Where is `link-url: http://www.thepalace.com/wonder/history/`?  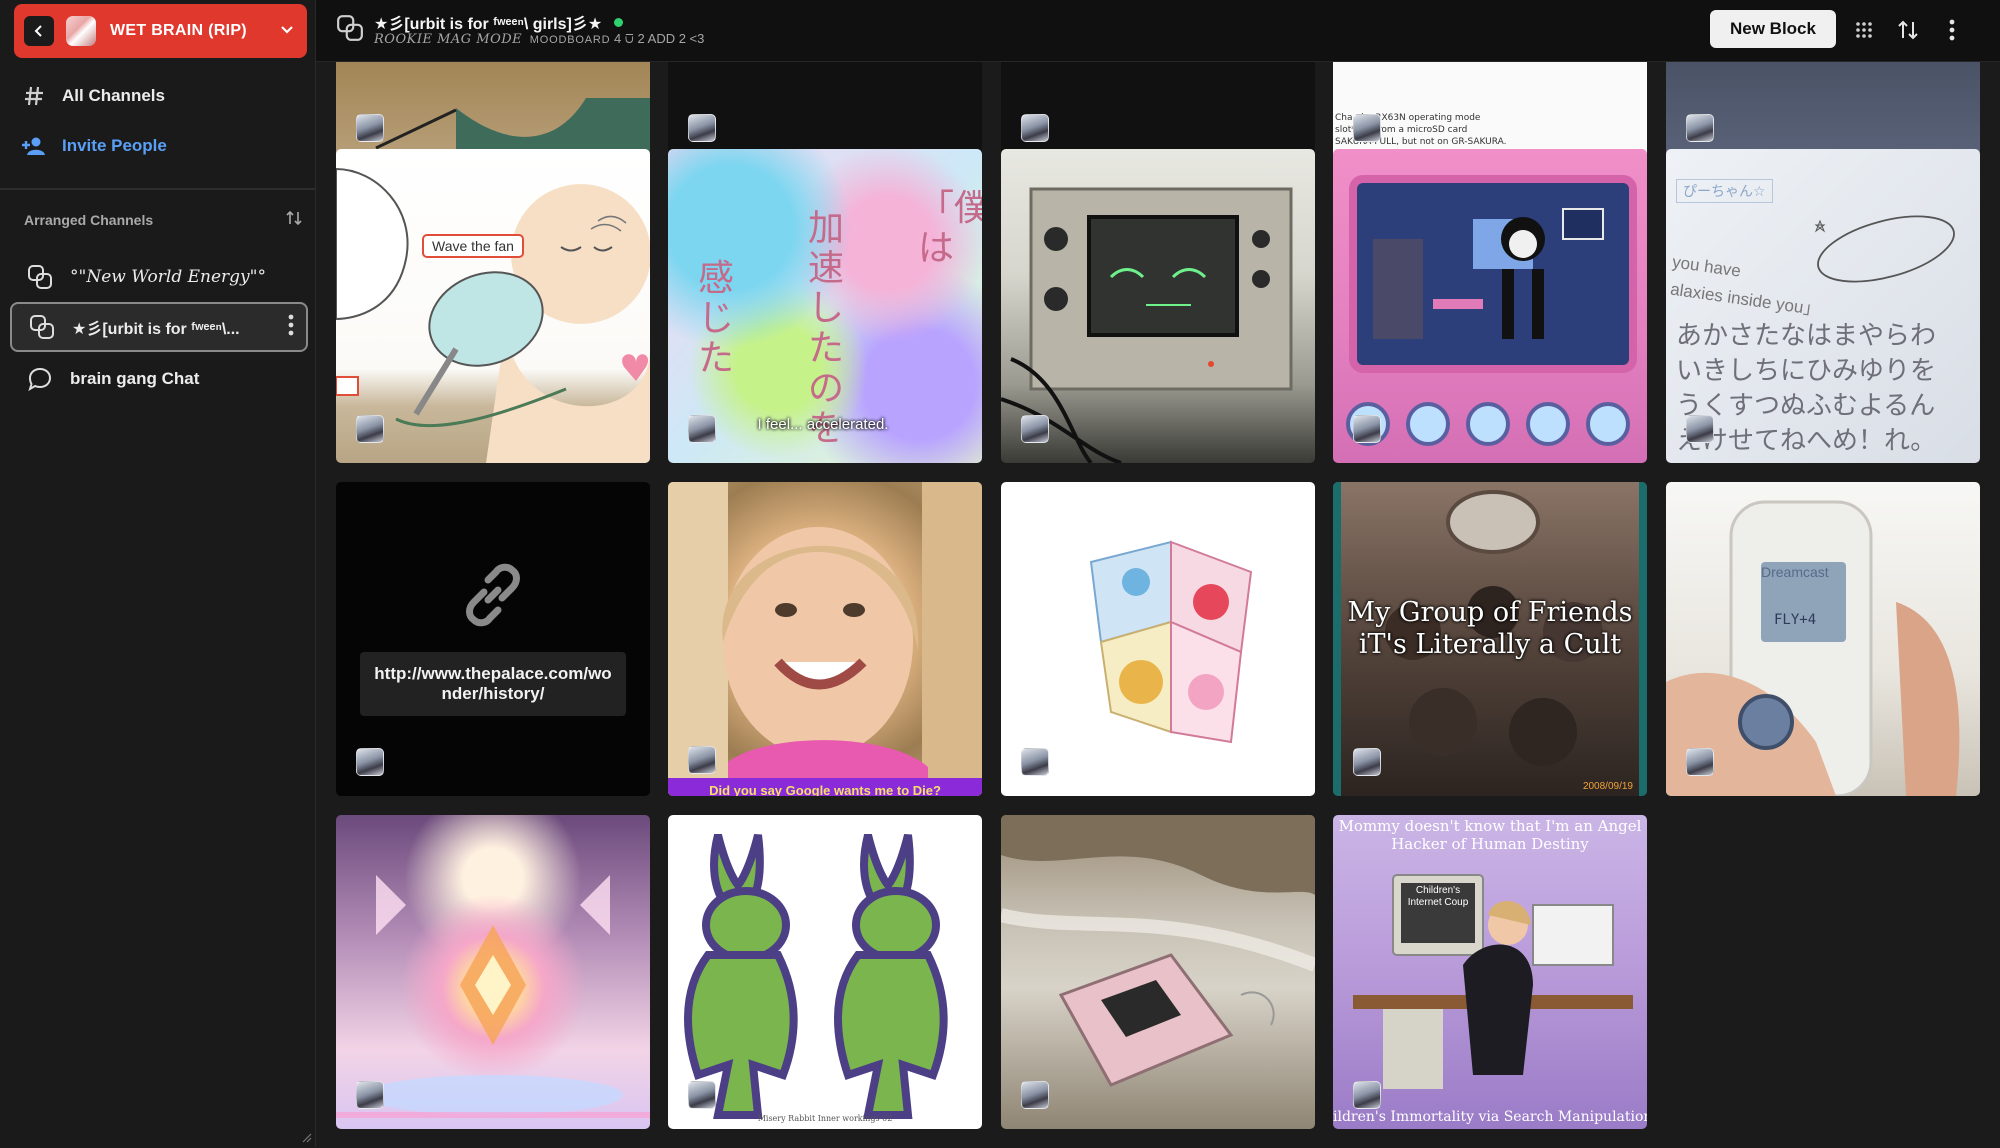 link-url: http://www.thepalace.com/wonder/history/ is located at coordinates (493, 684).